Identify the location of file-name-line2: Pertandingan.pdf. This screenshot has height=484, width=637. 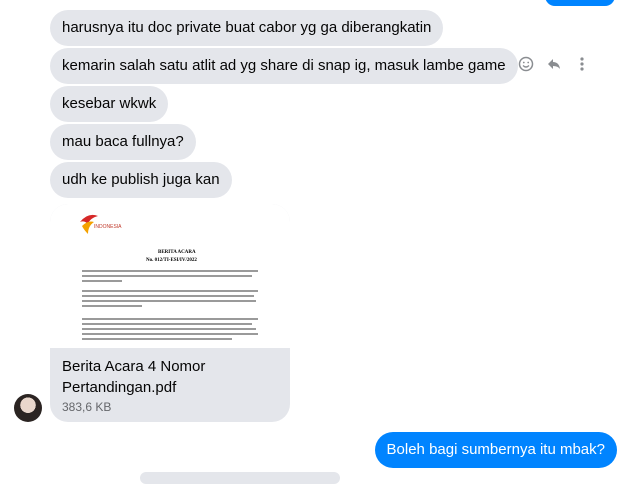
(119, 387).